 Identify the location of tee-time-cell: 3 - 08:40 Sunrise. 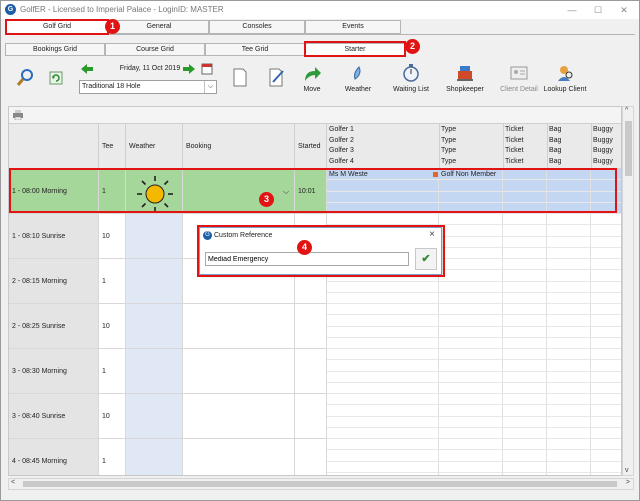
(54, 416).